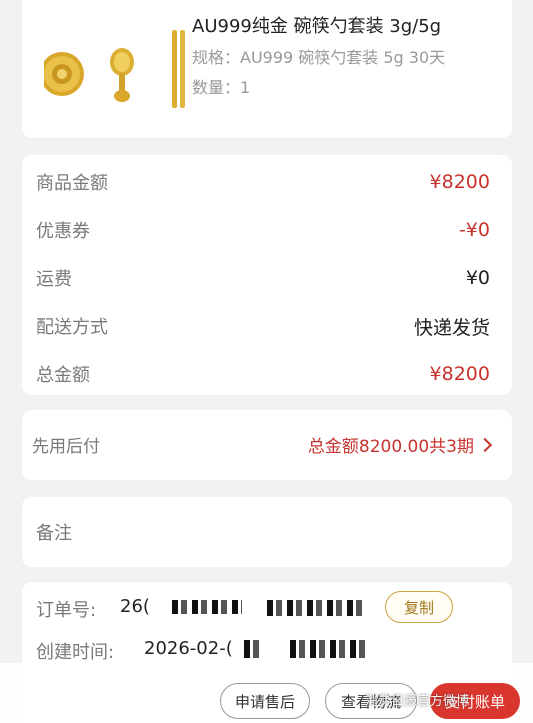 The width and height of the screenshot is (533, 723). I want to click on request-aftersale-button: 申请售后, so click(265, 701).